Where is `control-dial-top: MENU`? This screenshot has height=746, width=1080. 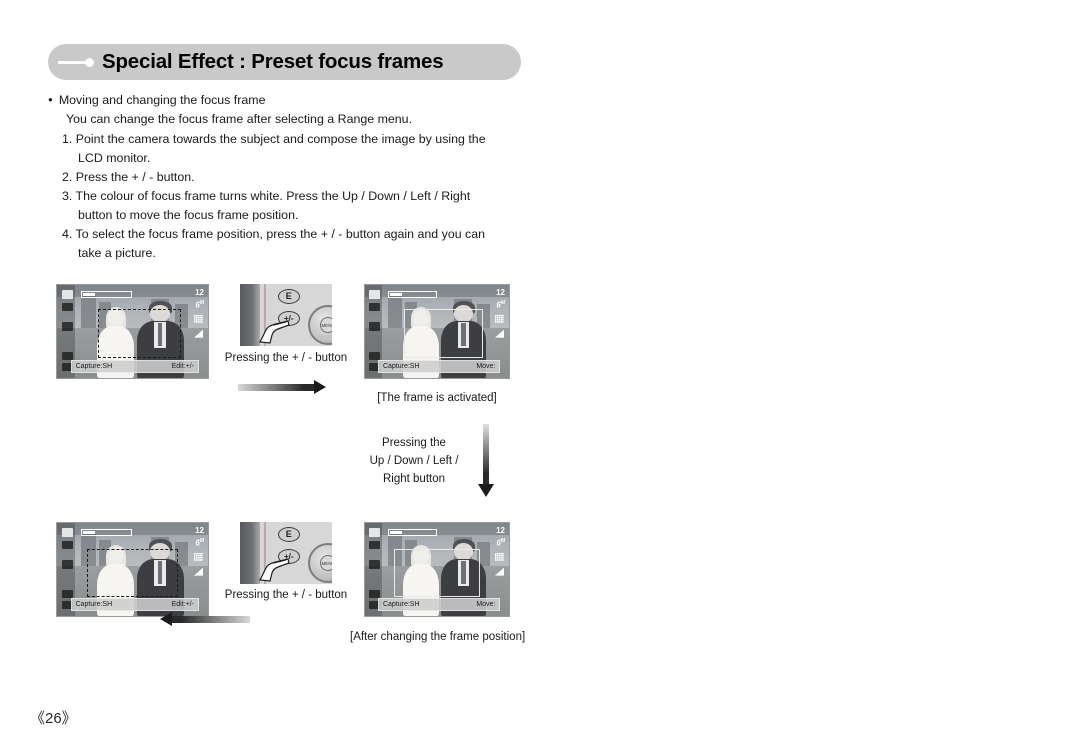 control-dial-top: MENU is located at coordinates (320, 325).